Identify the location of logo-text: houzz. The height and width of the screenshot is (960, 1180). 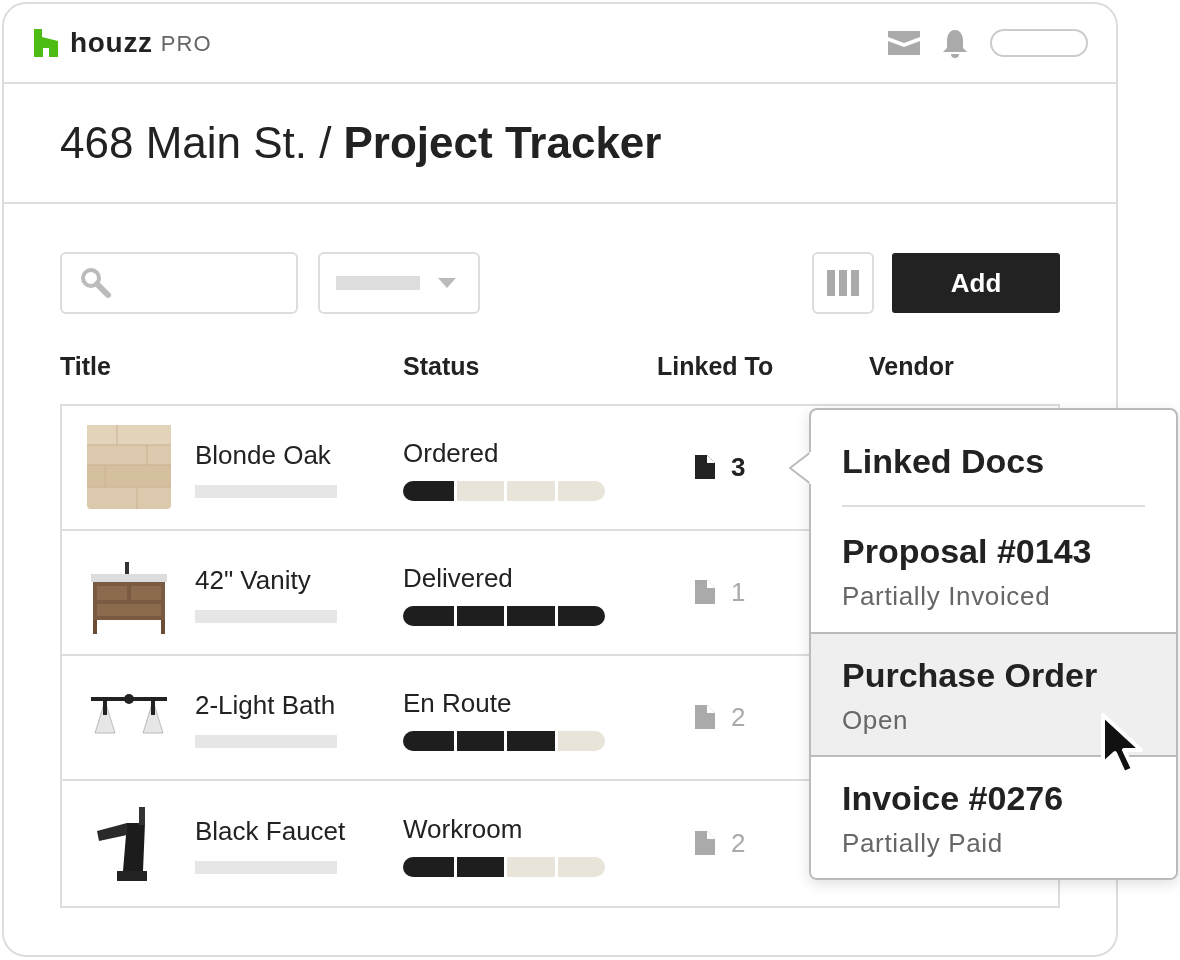
(111, 43).